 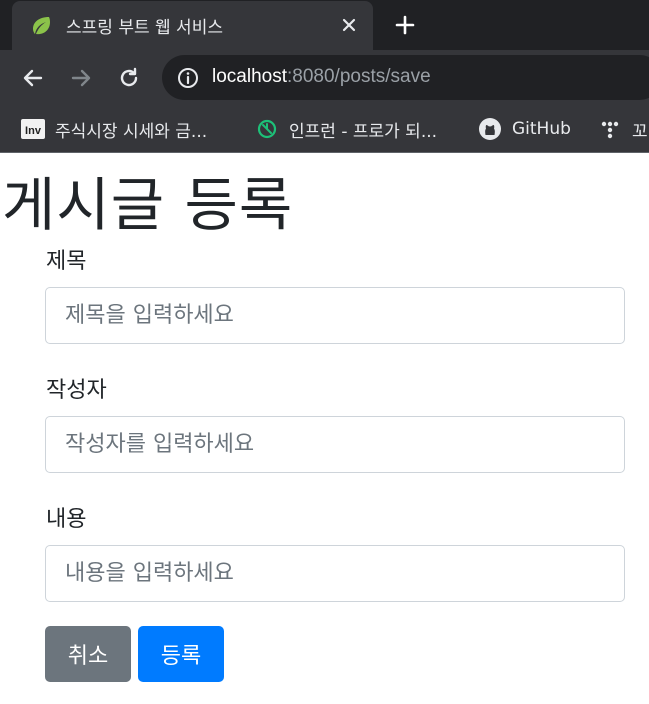 What do you see at coordinates (148, 205) in the screenshot?
I see `page-title: 게시글 등록` at bounding box center [148, 205].